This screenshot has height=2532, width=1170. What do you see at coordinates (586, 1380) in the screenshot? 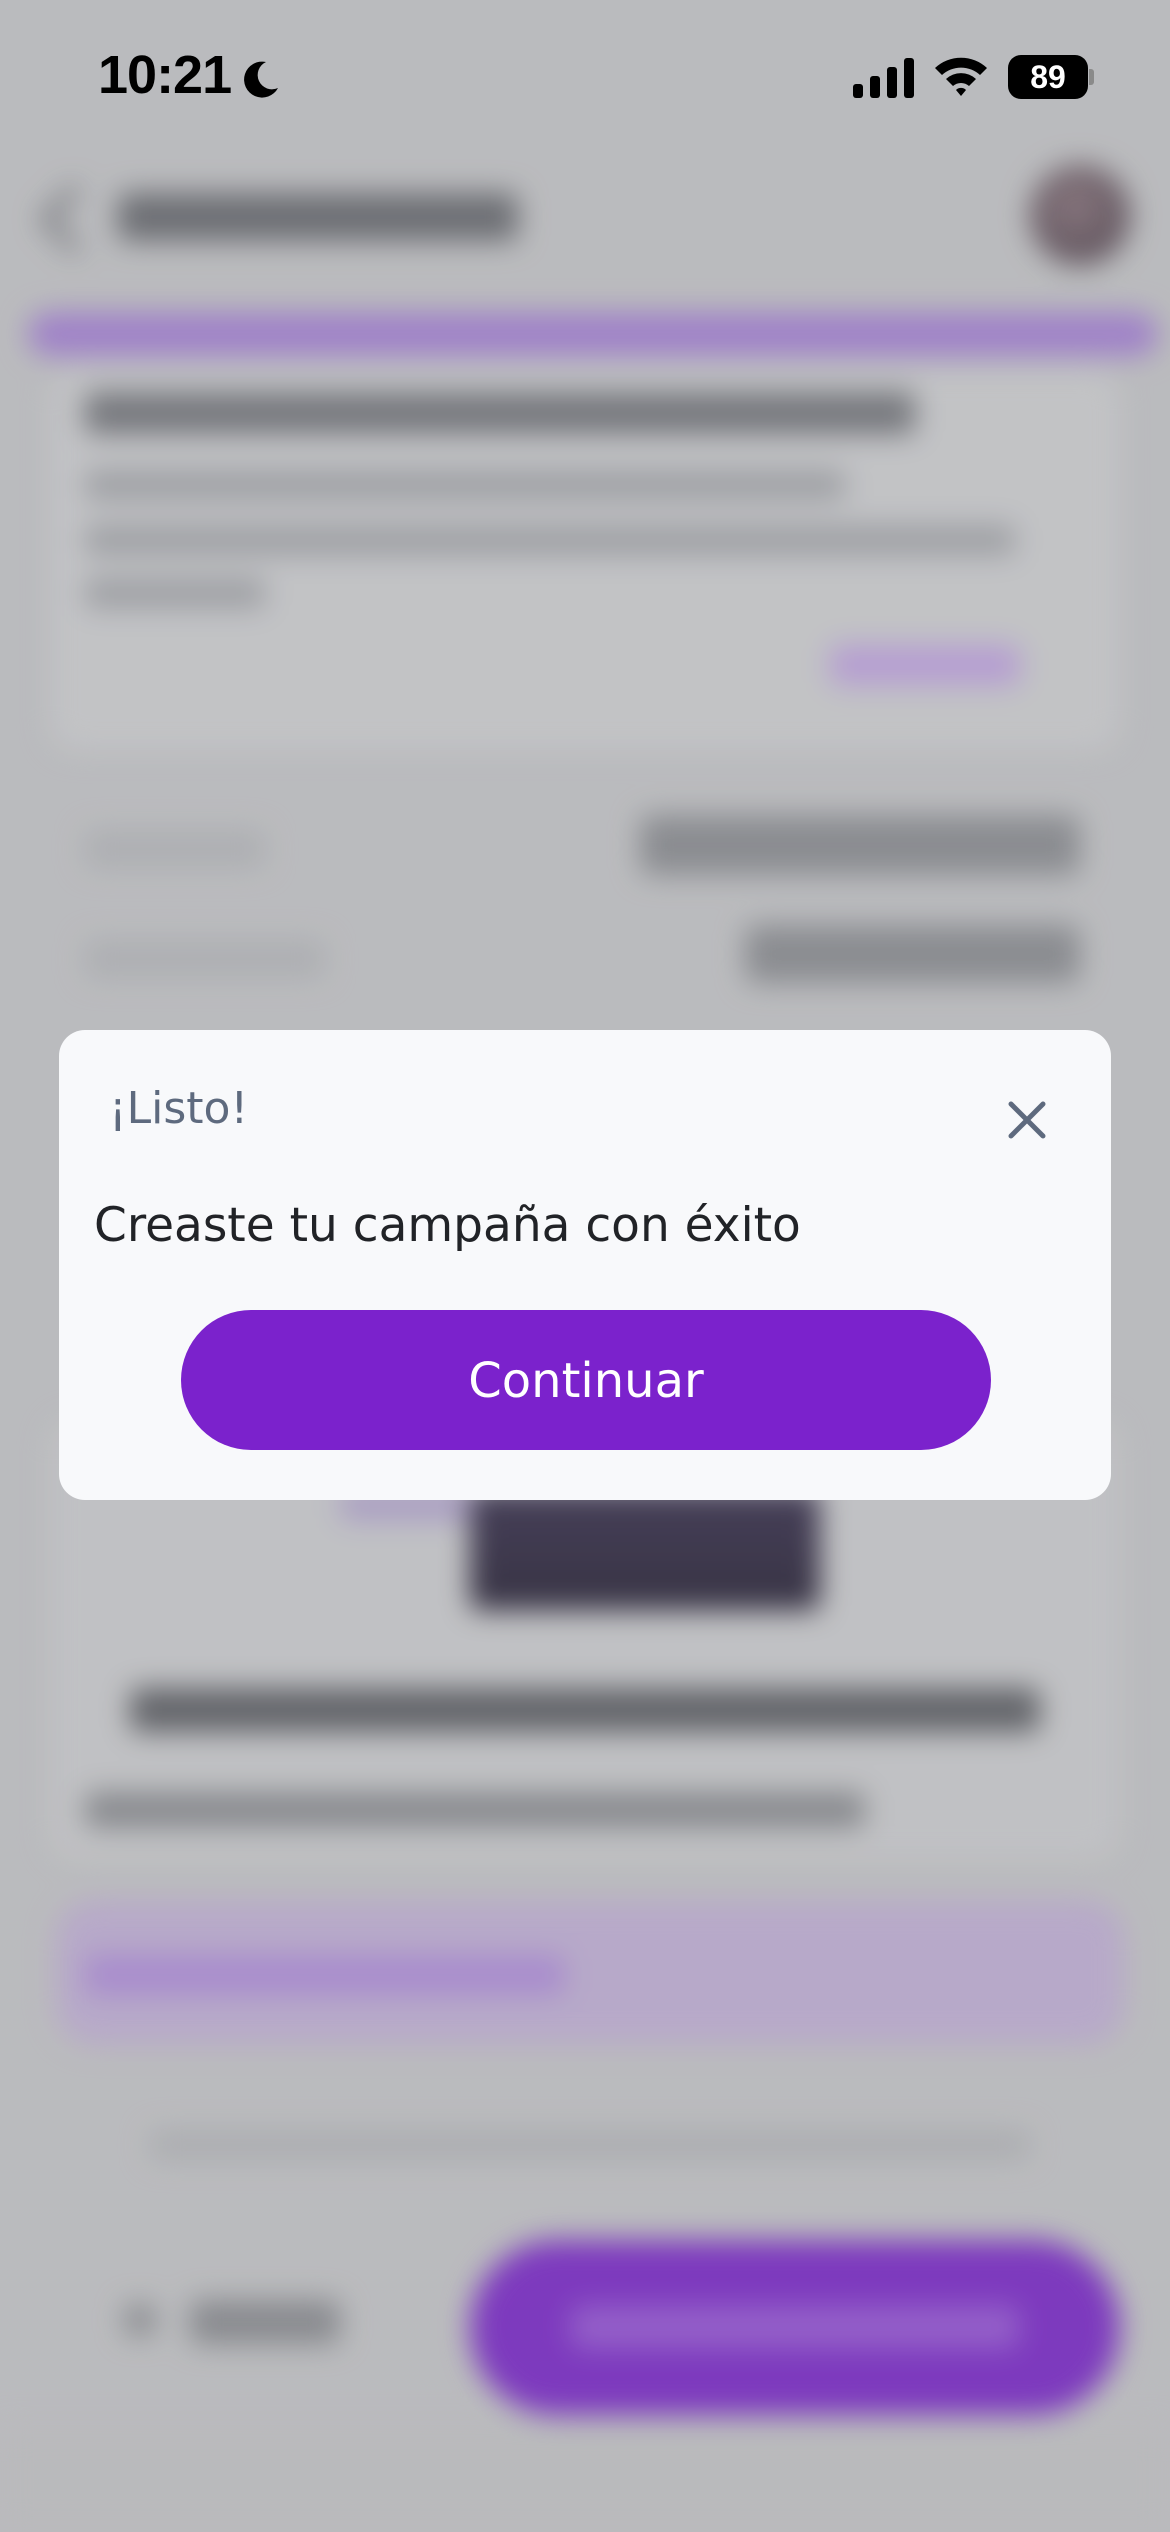
I see `continue-button: Continuar` at bounding box center [586, 1380].